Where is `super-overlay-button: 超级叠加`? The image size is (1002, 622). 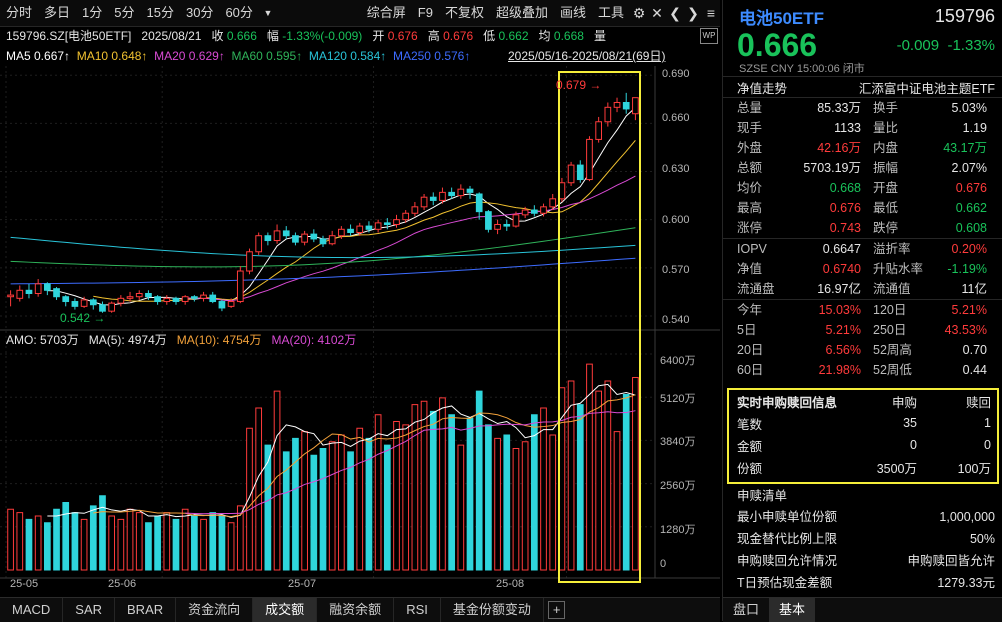
super-overlay-button: 超级叠加 is located at coordinates (522, 13).